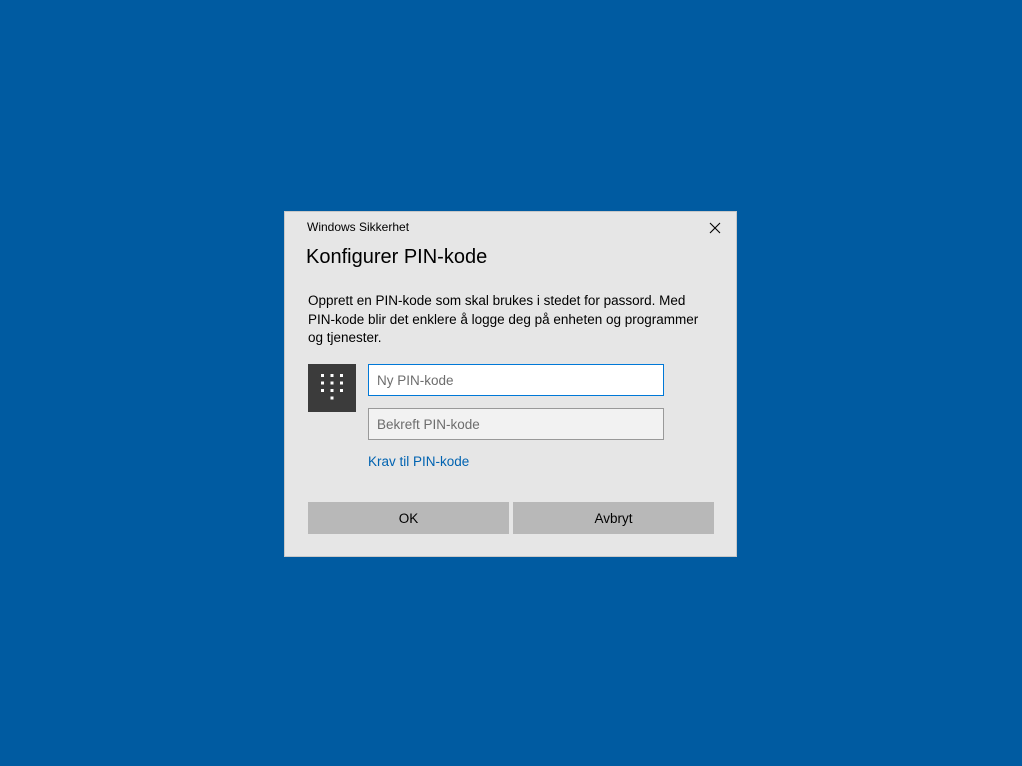 The image size is (1022, 766). Describe the element at coordinates (397, 257) in the screenshot. I see `dialog-title: Konfigurer PIN-kode` at that location.